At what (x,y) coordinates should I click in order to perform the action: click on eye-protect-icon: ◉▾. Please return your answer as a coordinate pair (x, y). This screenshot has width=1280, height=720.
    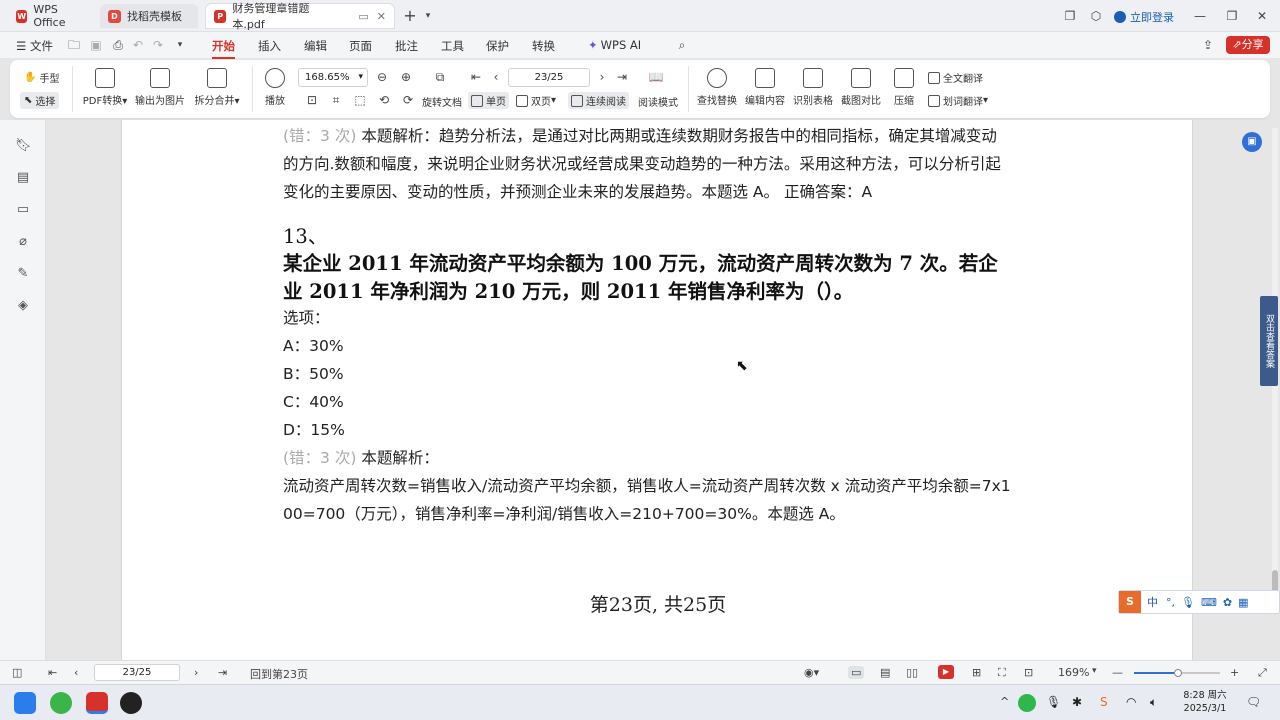
    Looking at the image, I should click on (811, 672).